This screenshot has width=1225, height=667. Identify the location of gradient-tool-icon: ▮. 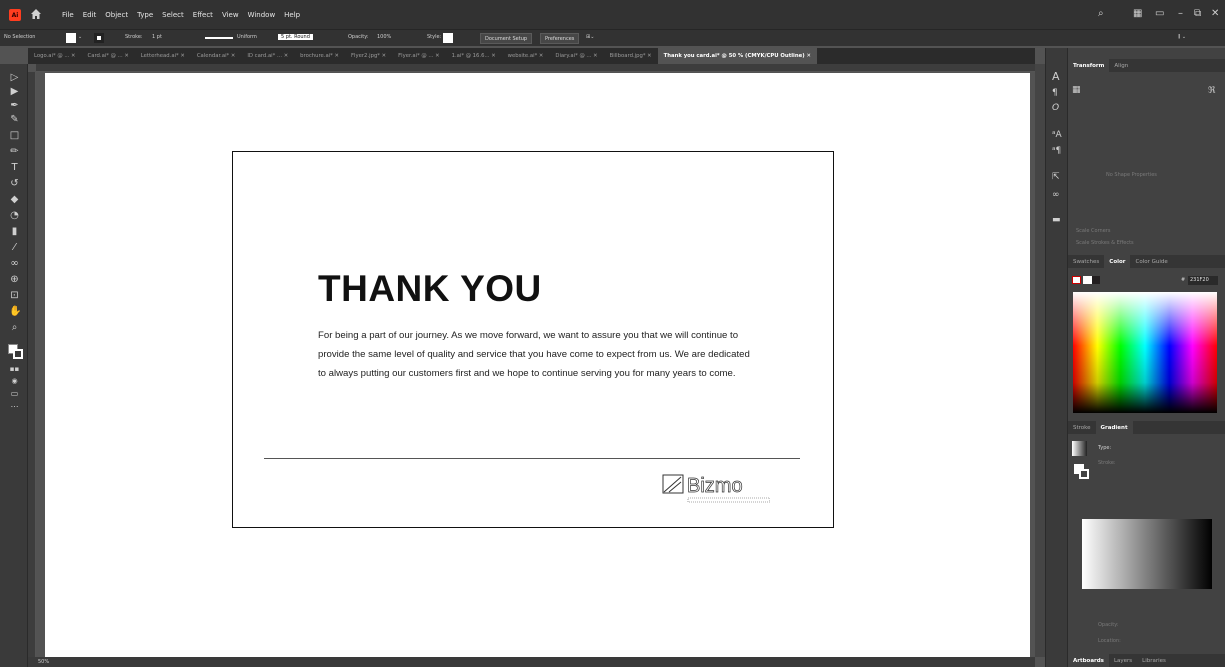
(14, 231).